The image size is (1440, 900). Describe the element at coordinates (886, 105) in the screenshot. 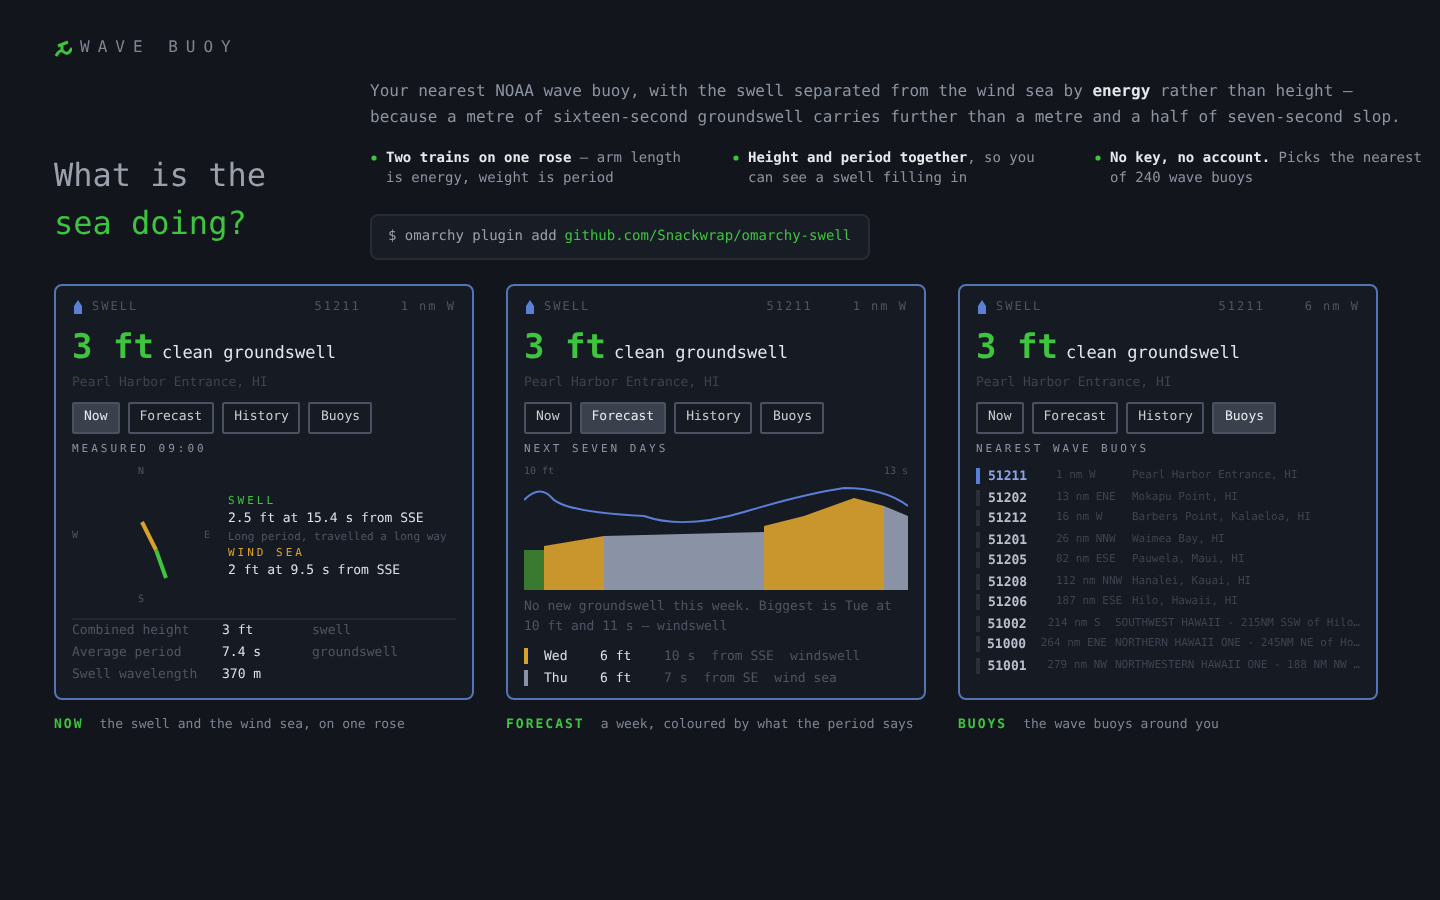

I see `intro-paragraph: Your nearest NOAA wave buoy, with the swell separated from the wind sea by energy rather than height — because a metre of sixteen-second groundswell carries further than a metre and a half of seven-second slop.` at that location.